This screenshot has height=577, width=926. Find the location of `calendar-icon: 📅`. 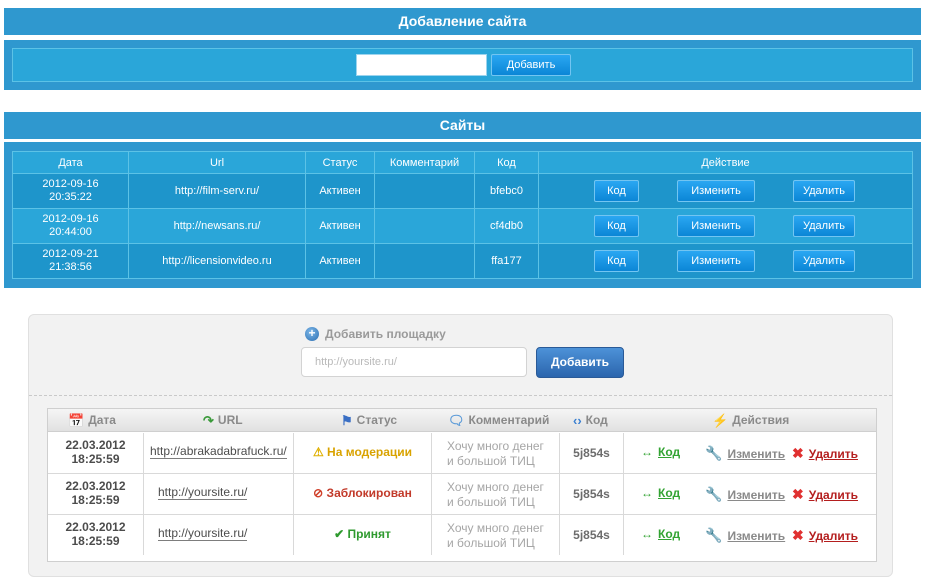

calendar-icon: 📅 is located at coordinates (76, 420).